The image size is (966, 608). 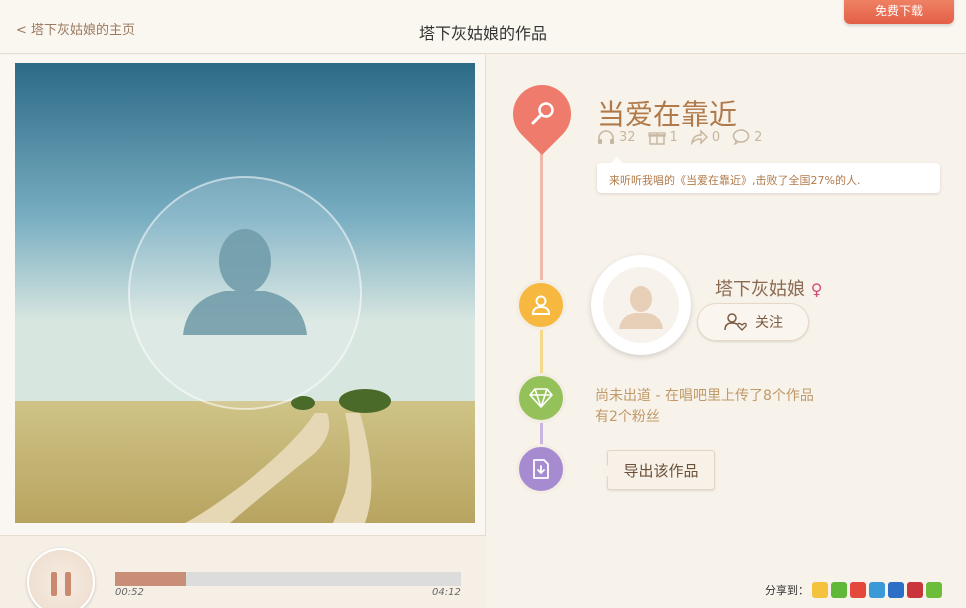 I want to click on douban-icon, so click(x=915, y=590).